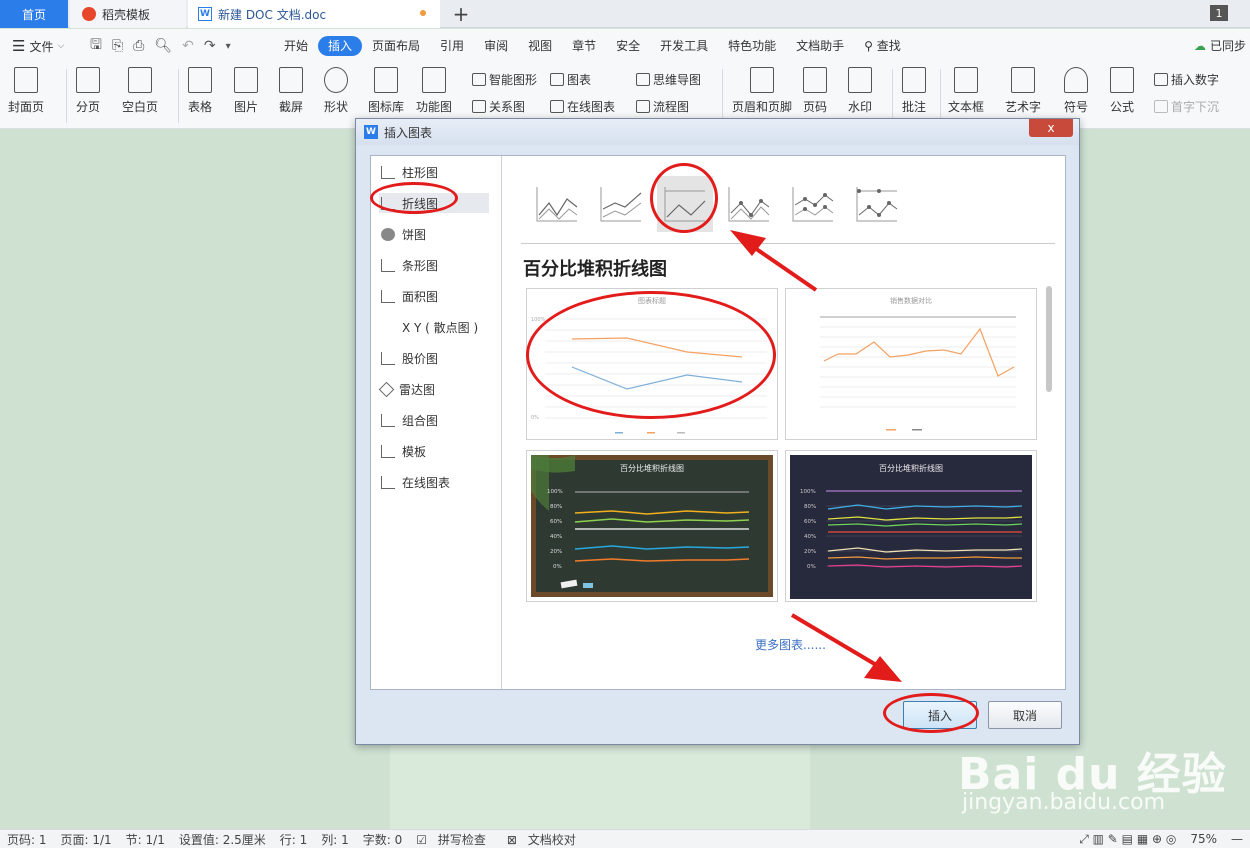 This screenshot has width=1250, height=848. I want to click on zoom-level: 75%, so click(1203, 839).